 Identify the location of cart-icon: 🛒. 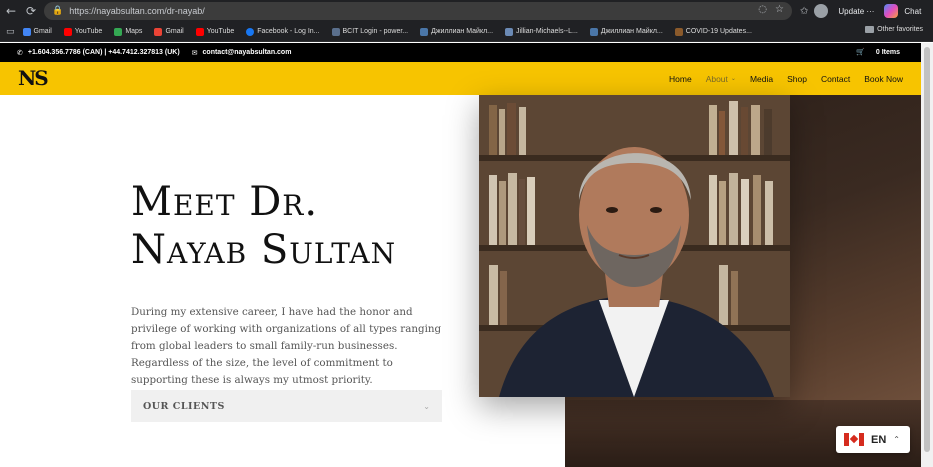
(860, 52).